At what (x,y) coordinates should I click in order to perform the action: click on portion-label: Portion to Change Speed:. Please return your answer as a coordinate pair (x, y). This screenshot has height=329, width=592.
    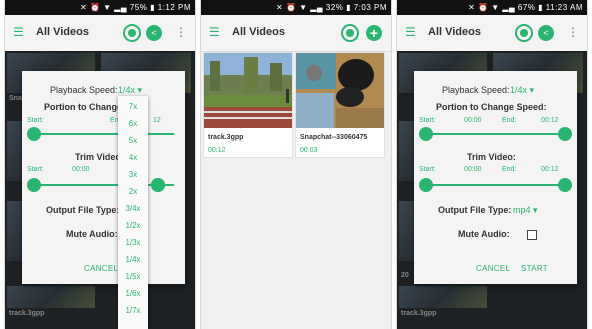
    Looking at the image, I should click on (491, 107).